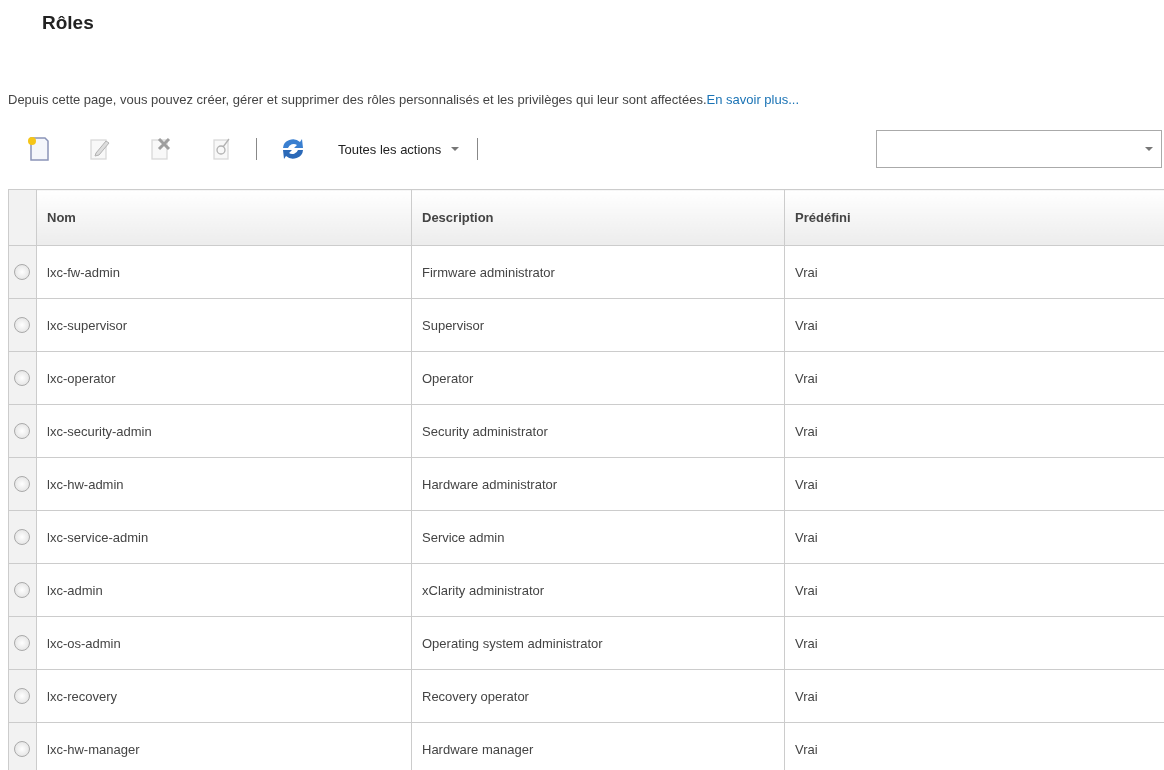  What do you see at coordinates (68, 23) in the screenshot?
I see `page-title: Rôles` at bounding box center [68, 23].